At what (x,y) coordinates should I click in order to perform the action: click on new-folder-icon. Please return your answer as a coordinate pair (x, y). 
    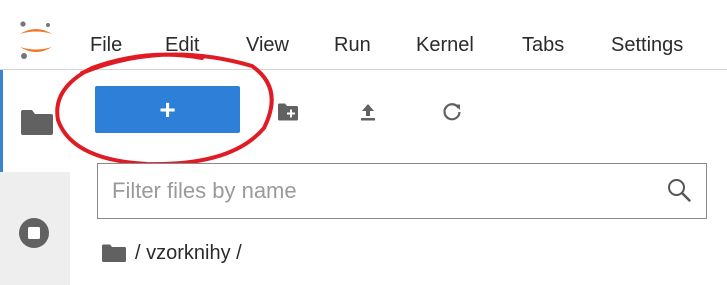
    Looking at the image, I should click on (288, 112).